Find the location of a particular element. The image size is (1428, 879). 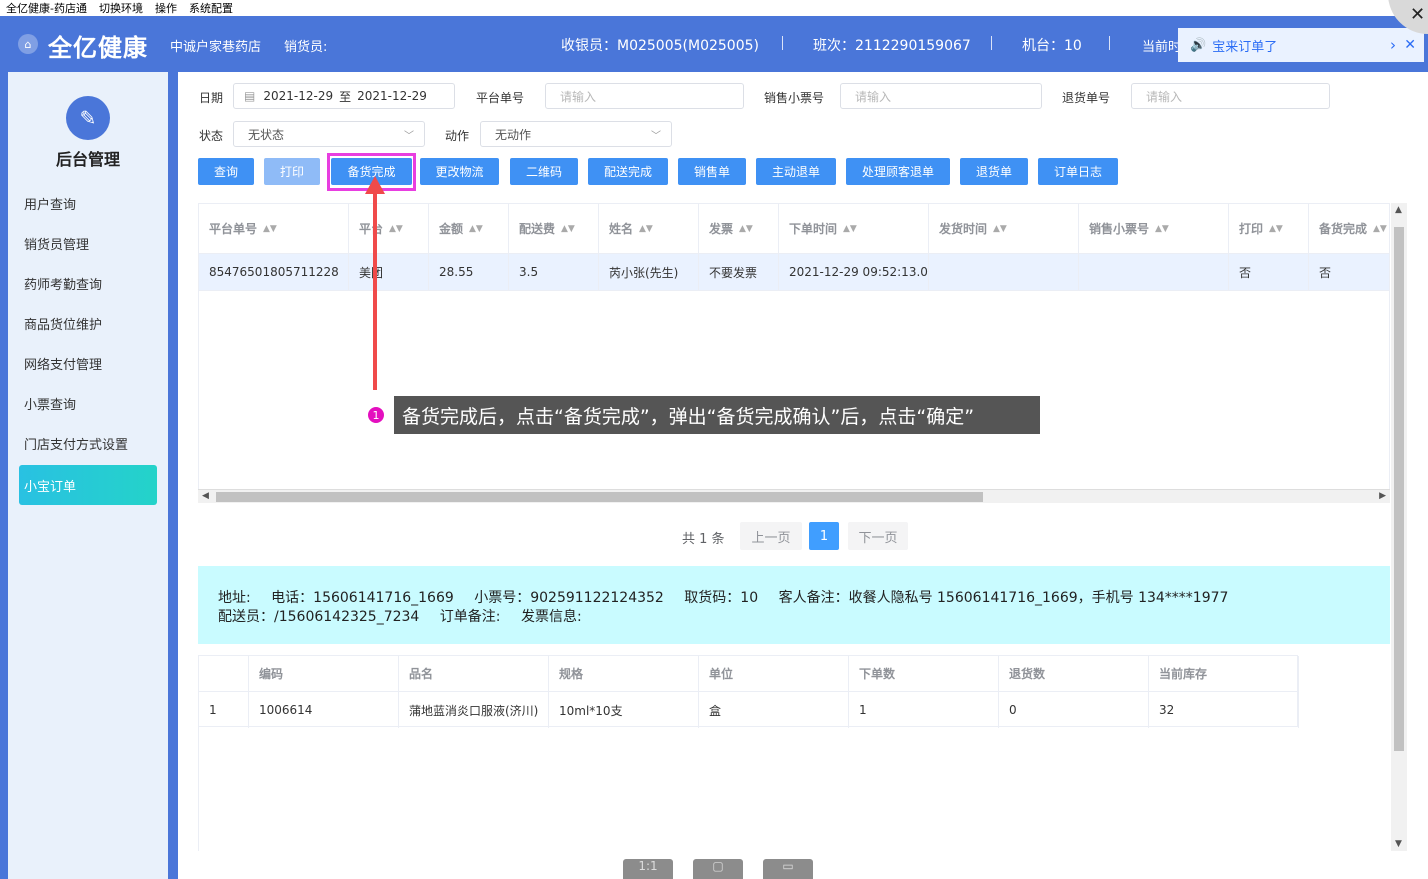

action-select: 无动作 ﹀ is located at coordinates (576, 134).